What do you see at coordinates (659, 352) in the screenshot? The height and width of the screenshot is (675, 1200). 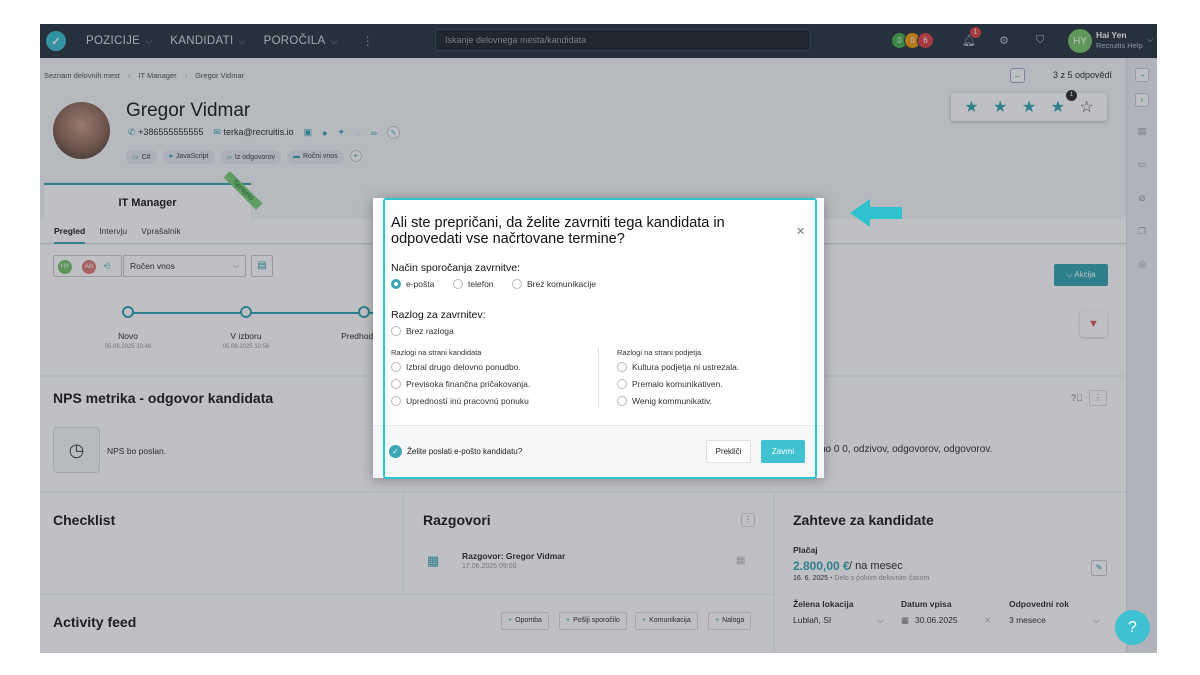 I see `company-side-label: Razlogi na strani podjetja` at bounding box center [659, 352].